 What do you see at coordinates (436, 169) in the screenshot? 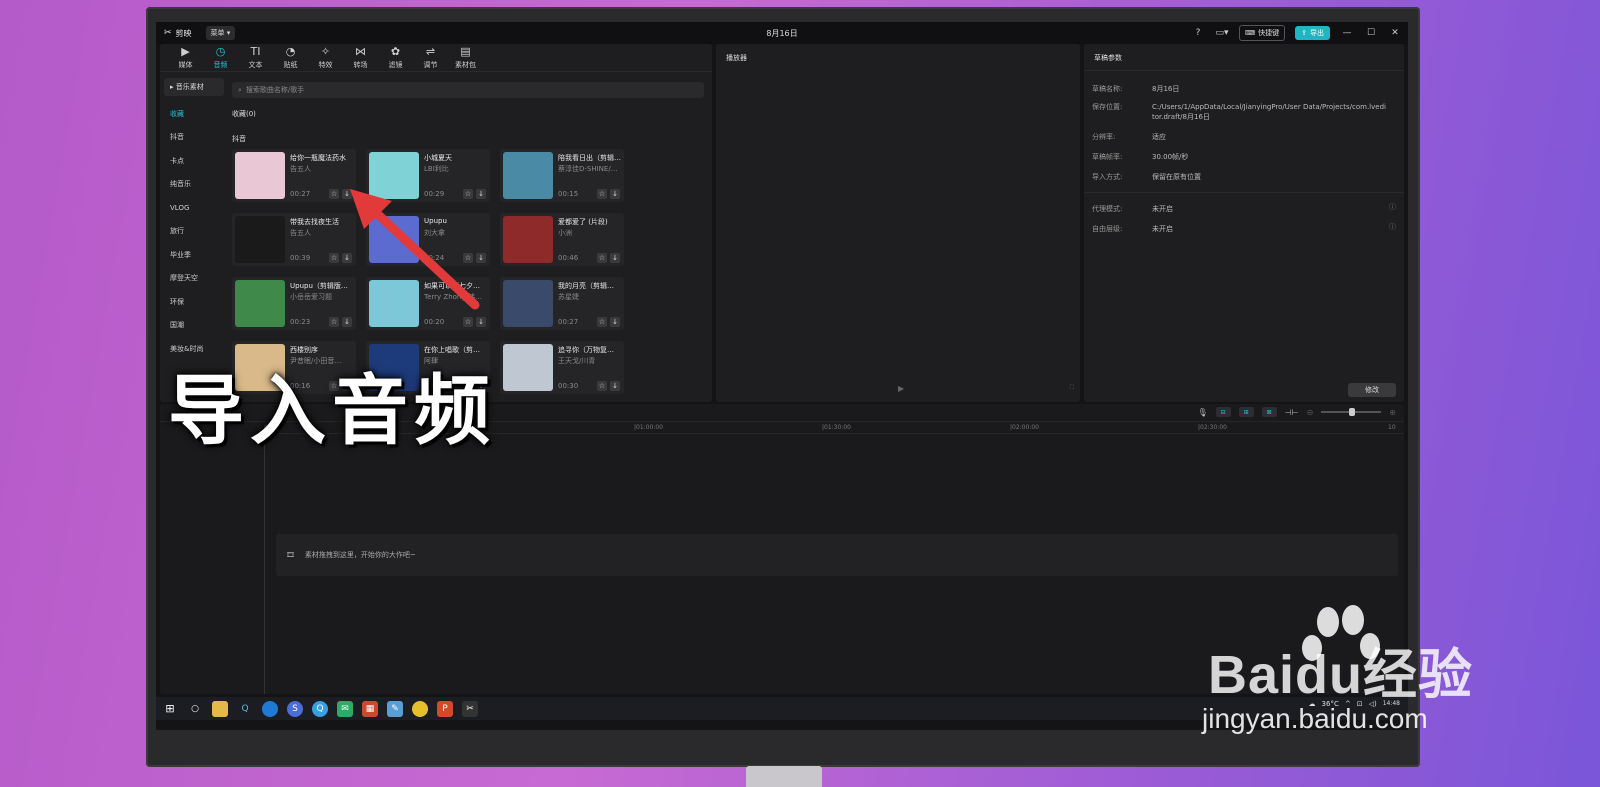
I see `song-artist: LBI利比` at bounding box center [436, 169].